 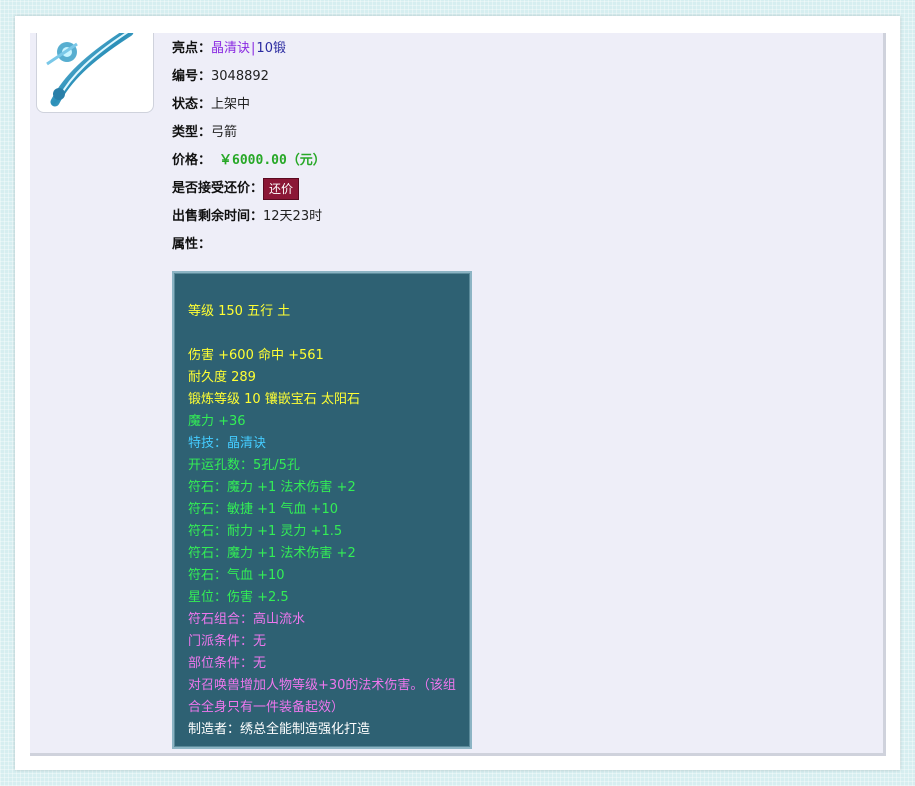 I want to click on attr-rune-4: 符石：魔力 +1 法术伤害 +2, so click(x=272, y=553).